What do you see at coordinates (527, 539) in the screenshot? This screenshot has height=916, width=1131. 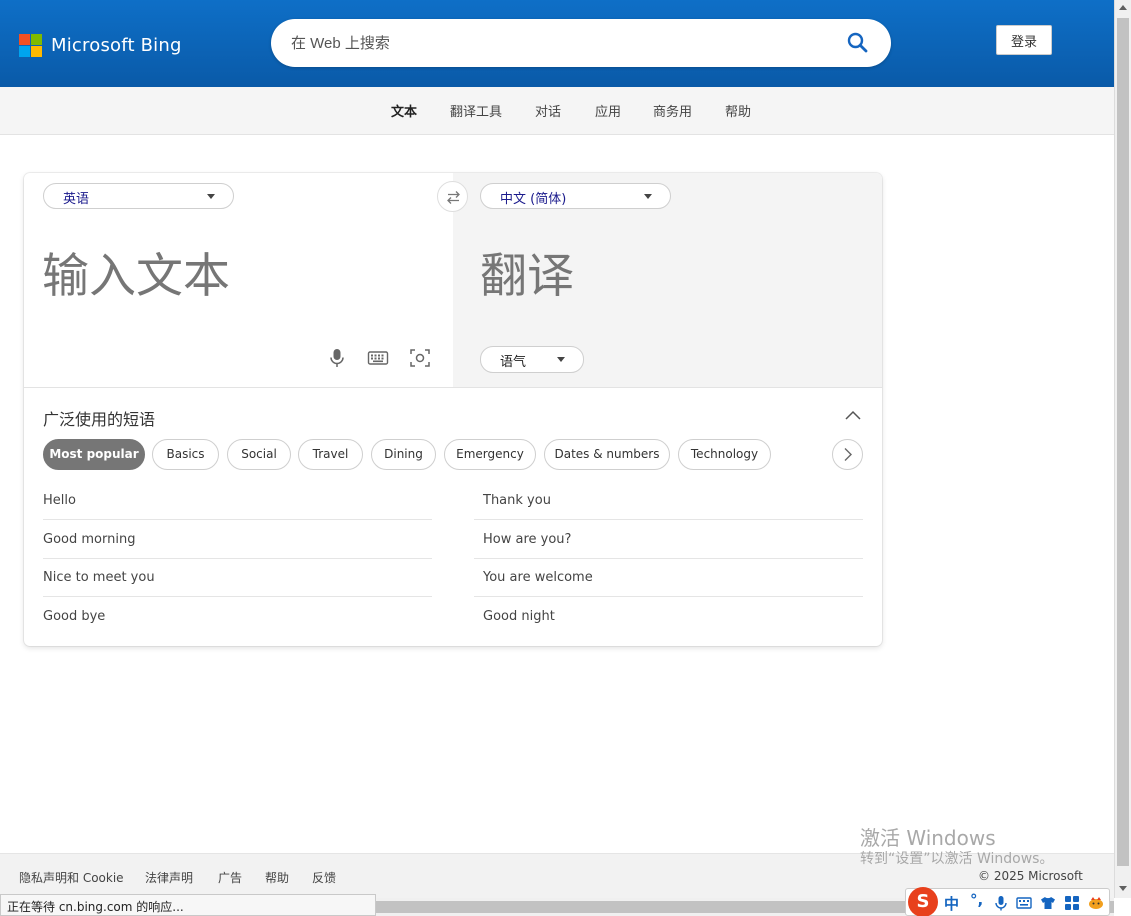 I see `phrase-text: How are you?` at bounding box center [527, 539].